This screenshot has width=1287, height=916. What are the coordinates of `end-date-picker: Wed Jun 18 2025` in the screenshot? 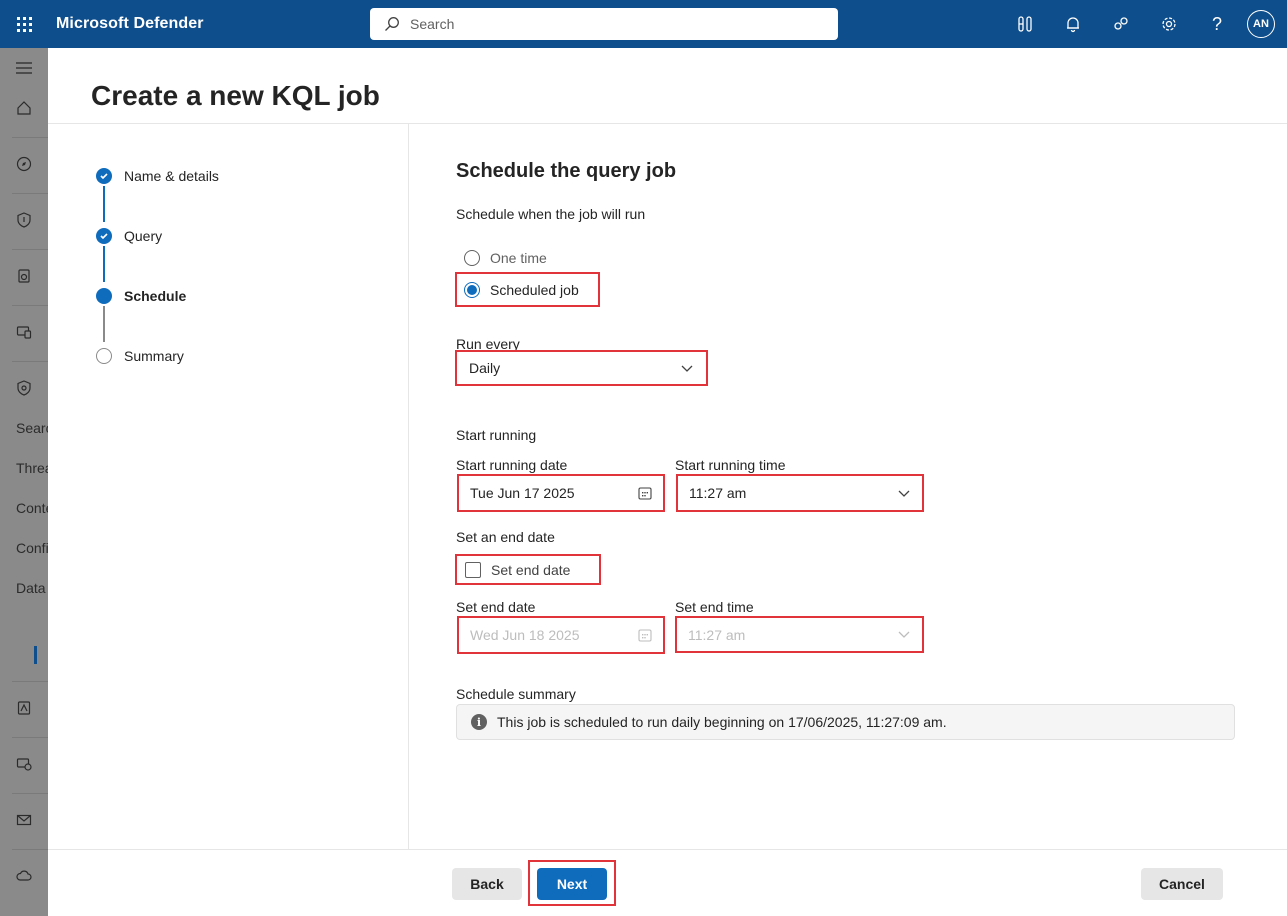 It's located at (561, 635).